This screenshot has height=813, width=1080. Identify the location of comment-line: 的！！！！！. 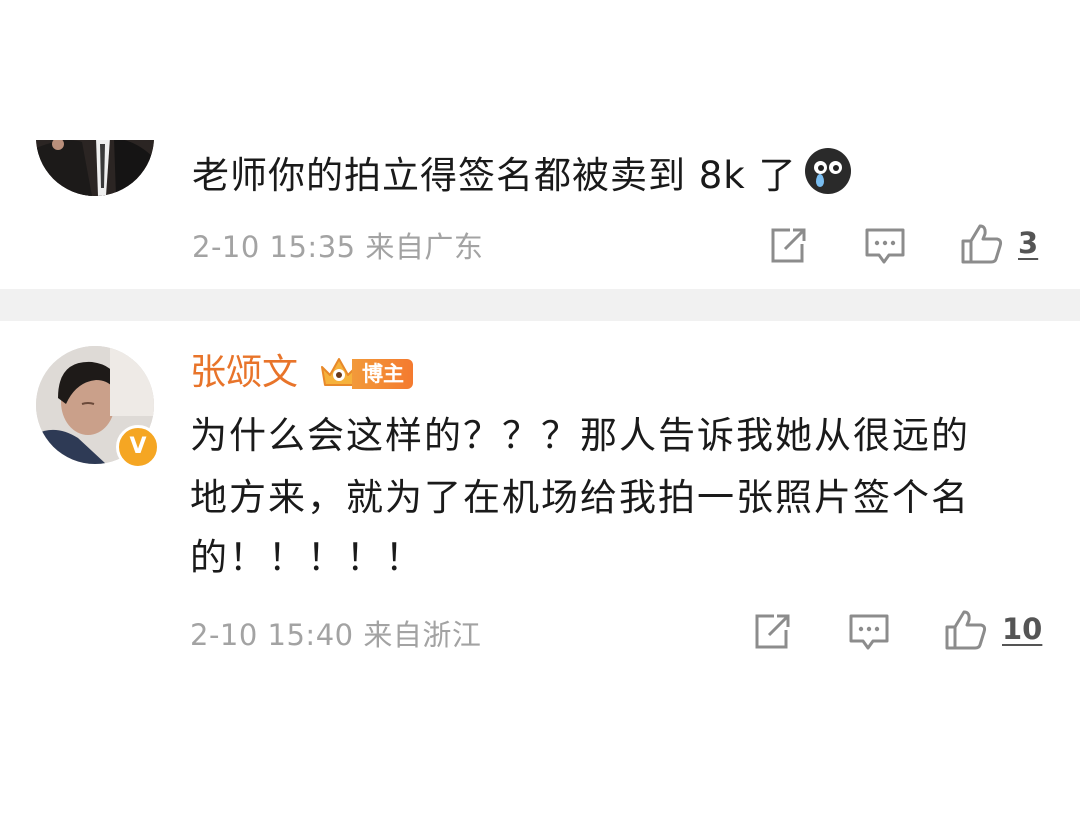
(307, 557).